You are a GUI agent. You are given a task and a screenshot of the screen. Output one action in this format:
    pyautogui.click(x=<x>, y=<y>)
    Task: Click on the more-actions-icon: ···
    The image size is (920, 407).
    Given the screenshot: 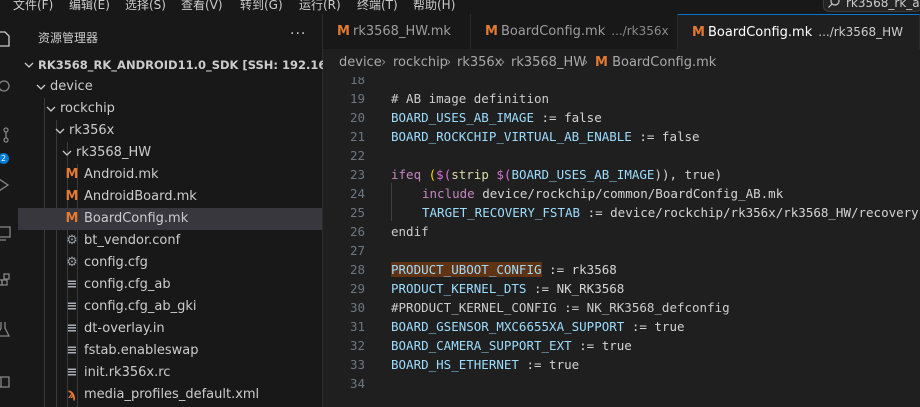 What is the action you would take?
    pyautogui.click(x=298, y=34)
    